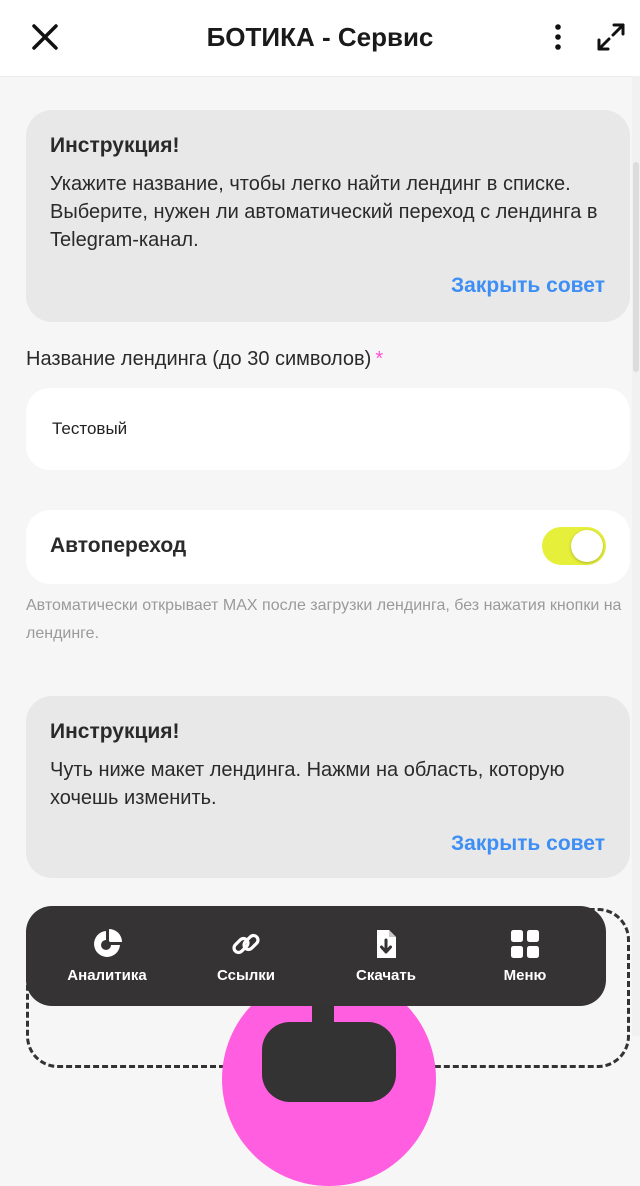 This screenshot has height=1186, width=640. Describe the element at coordinates (328, 429) in the screenshot. I see `landing-name-input` at that location.